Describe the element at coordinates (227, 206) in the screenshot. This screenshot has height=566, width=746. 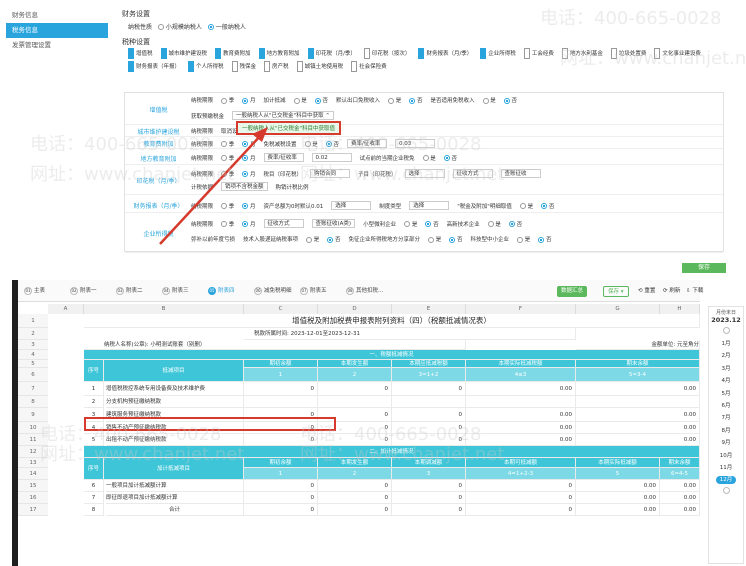
I see `fin-group-line-0-opt-1: 季` at that location.